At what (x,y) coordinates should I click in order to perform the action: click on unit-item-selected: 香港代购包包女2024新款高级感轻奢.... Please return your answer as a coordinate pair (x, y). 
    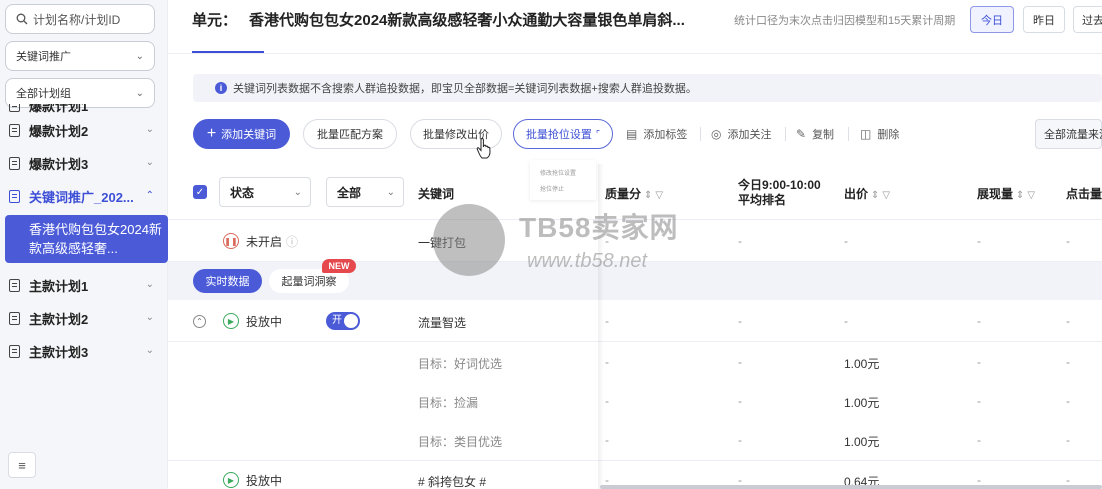
    Looking at the image, I should click on (86, 239).